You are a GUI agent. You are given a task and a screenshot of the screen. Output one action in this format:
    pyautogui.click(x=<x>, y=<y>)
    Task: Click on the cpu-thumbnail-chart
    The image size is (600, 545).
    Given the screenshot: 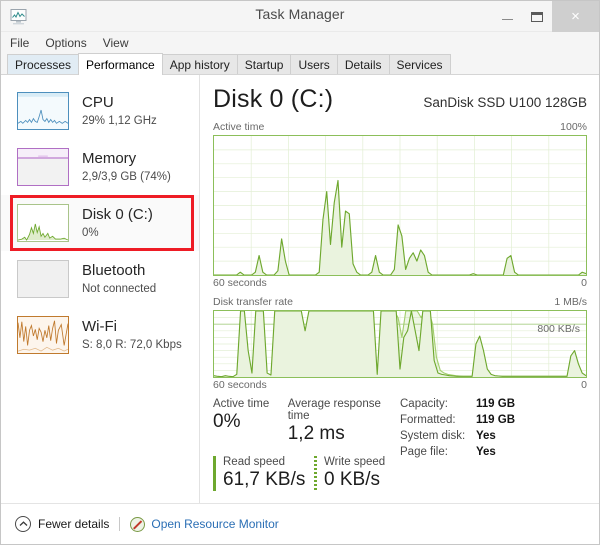 What is the action you would take?
    pyautogui.click(x=43, y=111)
    